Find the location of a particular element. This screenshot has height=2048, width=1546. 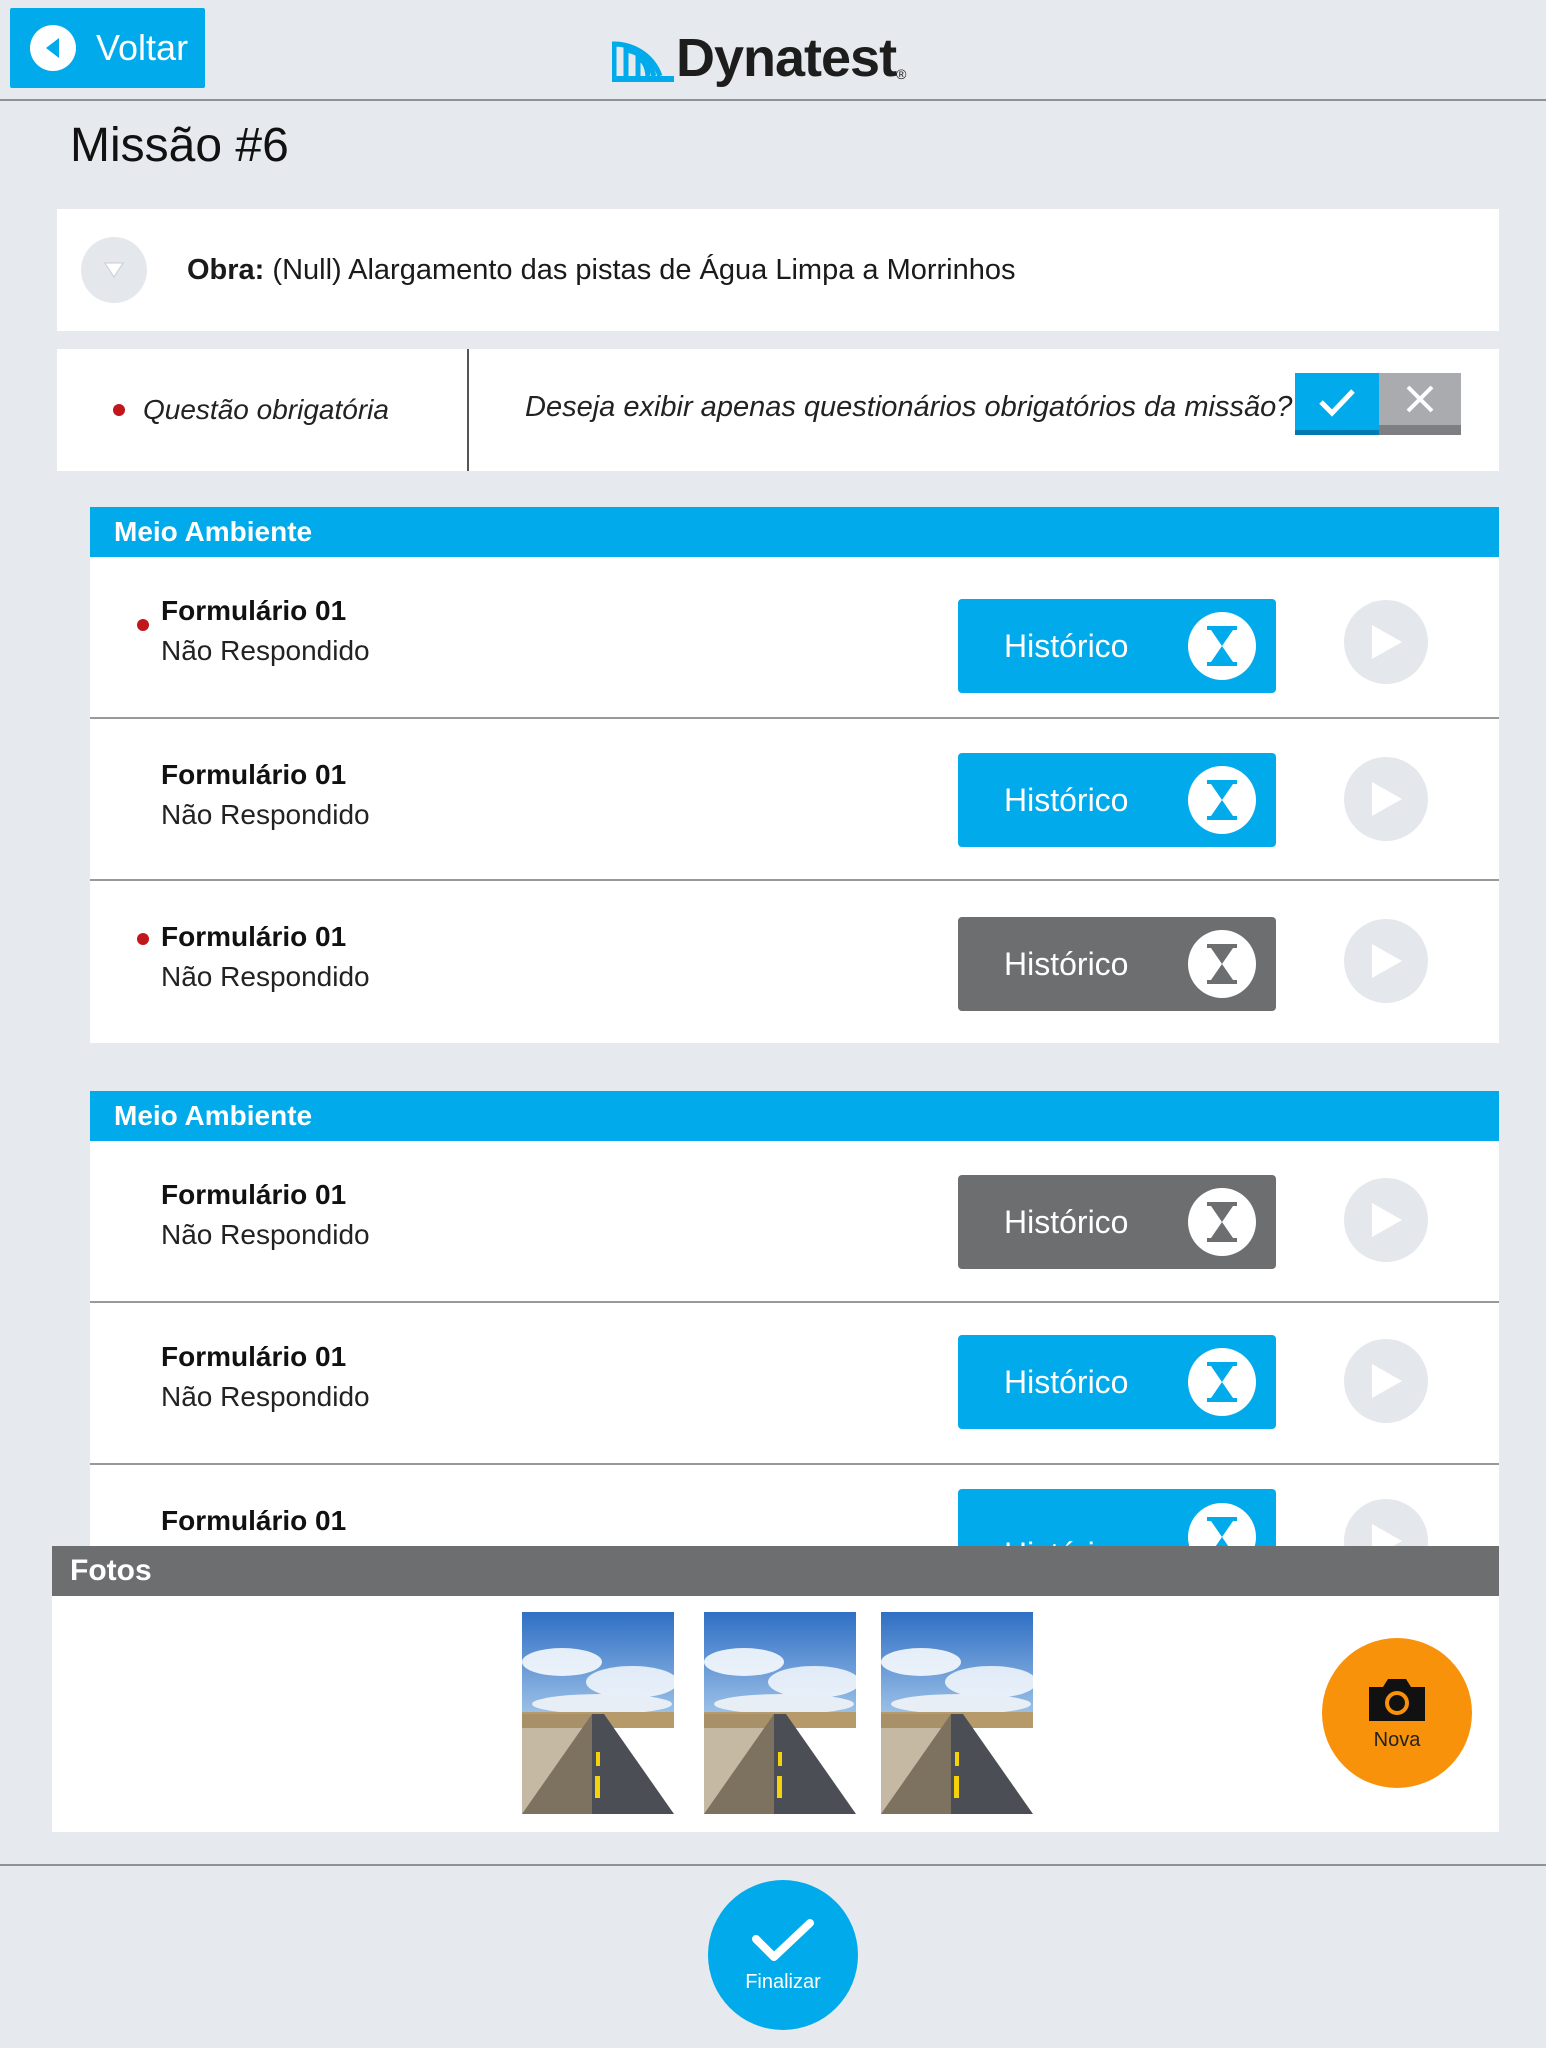

logo-text: Dynatest is located at coordinates (786, 58).